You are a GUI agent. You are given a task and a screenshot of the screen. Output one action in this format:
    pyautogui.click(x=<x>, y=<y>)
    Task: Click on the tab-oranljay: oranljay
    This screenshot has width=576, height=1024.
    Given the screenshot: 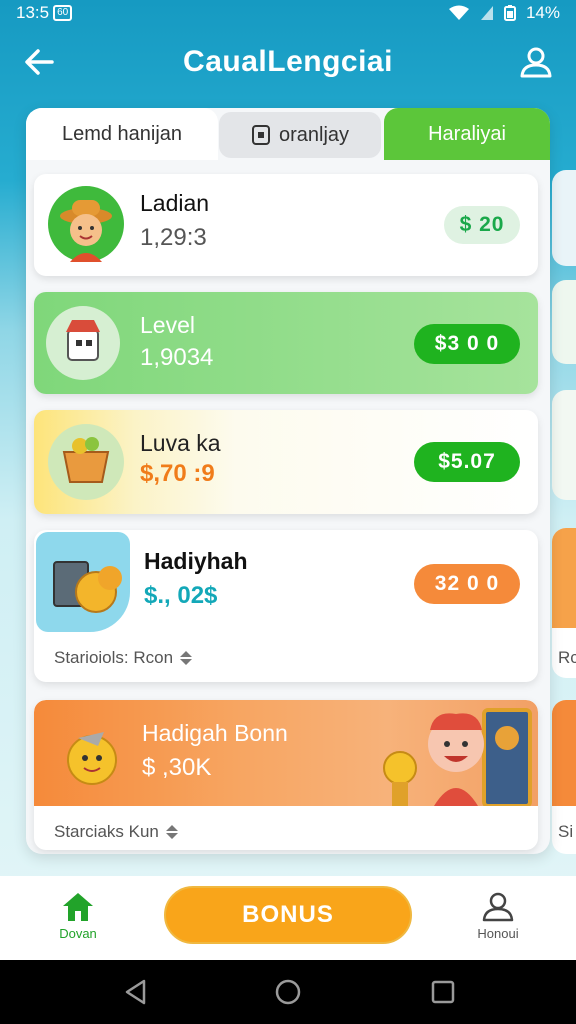 What is the action you would take?
    pyautogui.click(x=300, y=135)
    